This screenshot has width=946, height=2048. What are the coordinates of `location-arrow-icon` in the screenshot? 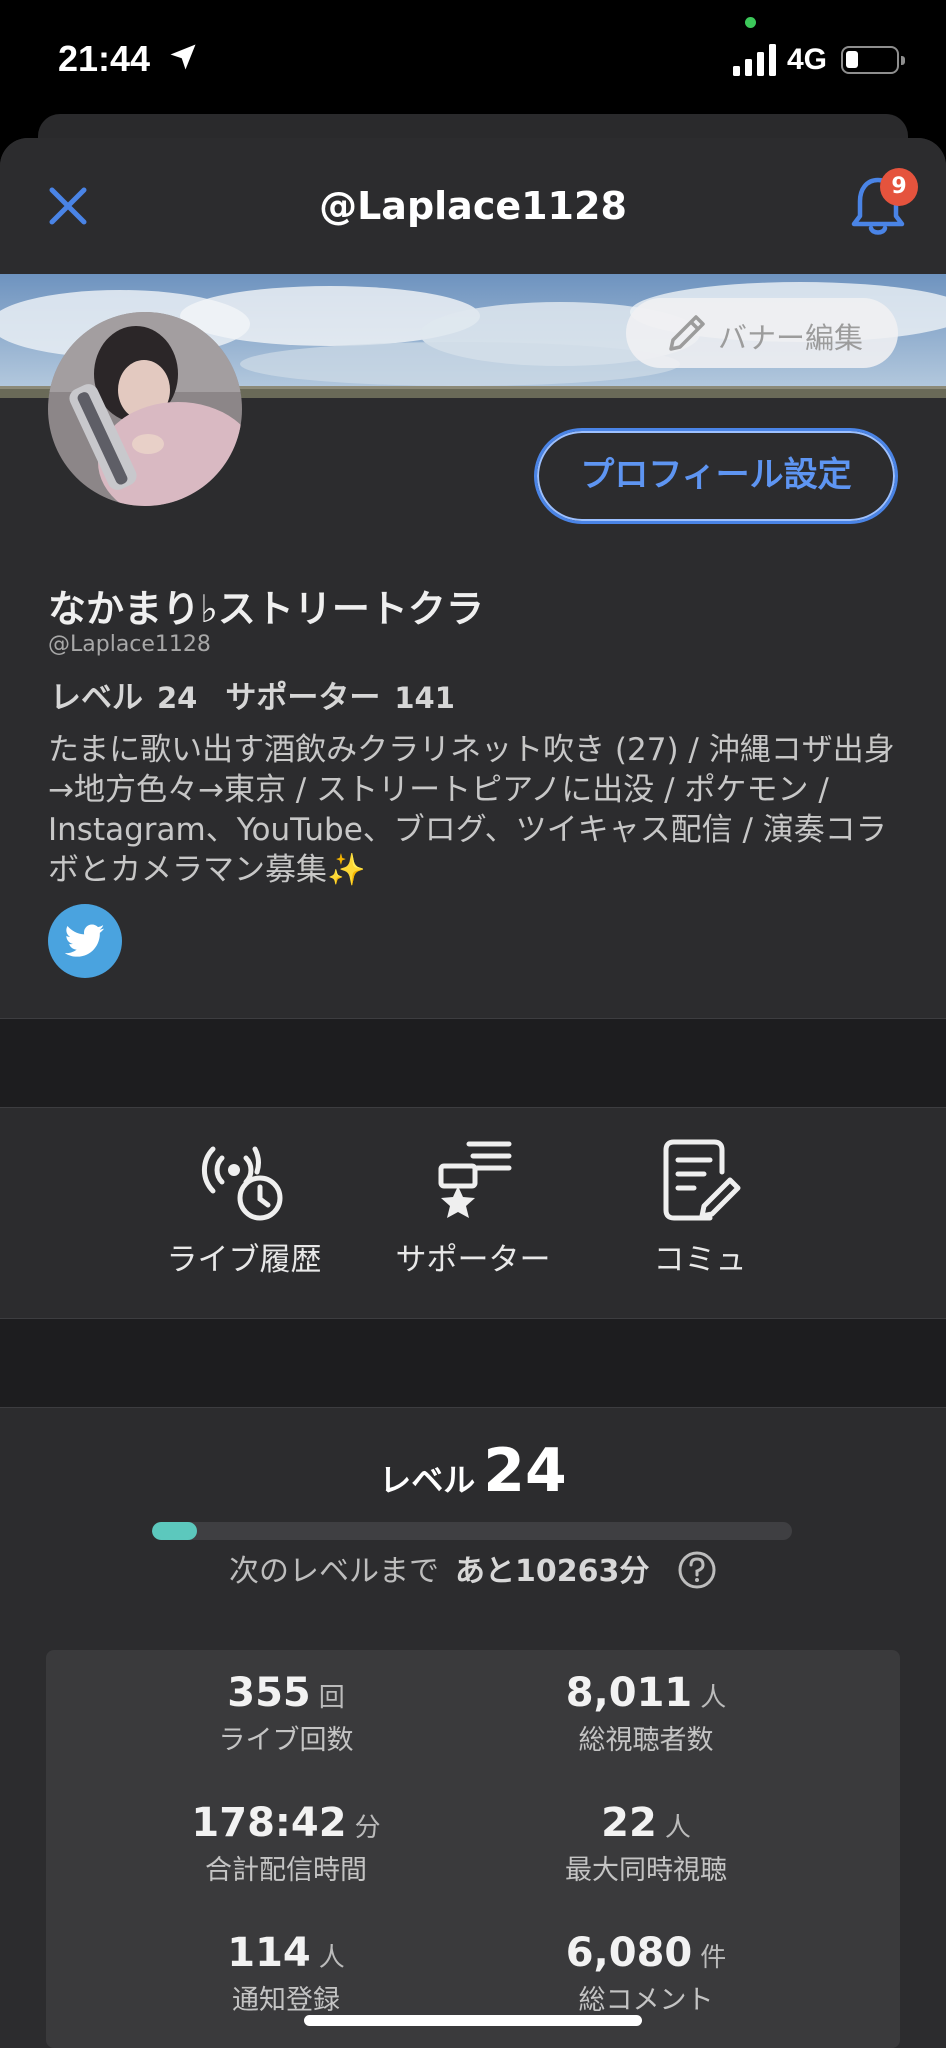 It's located at (183, 57).